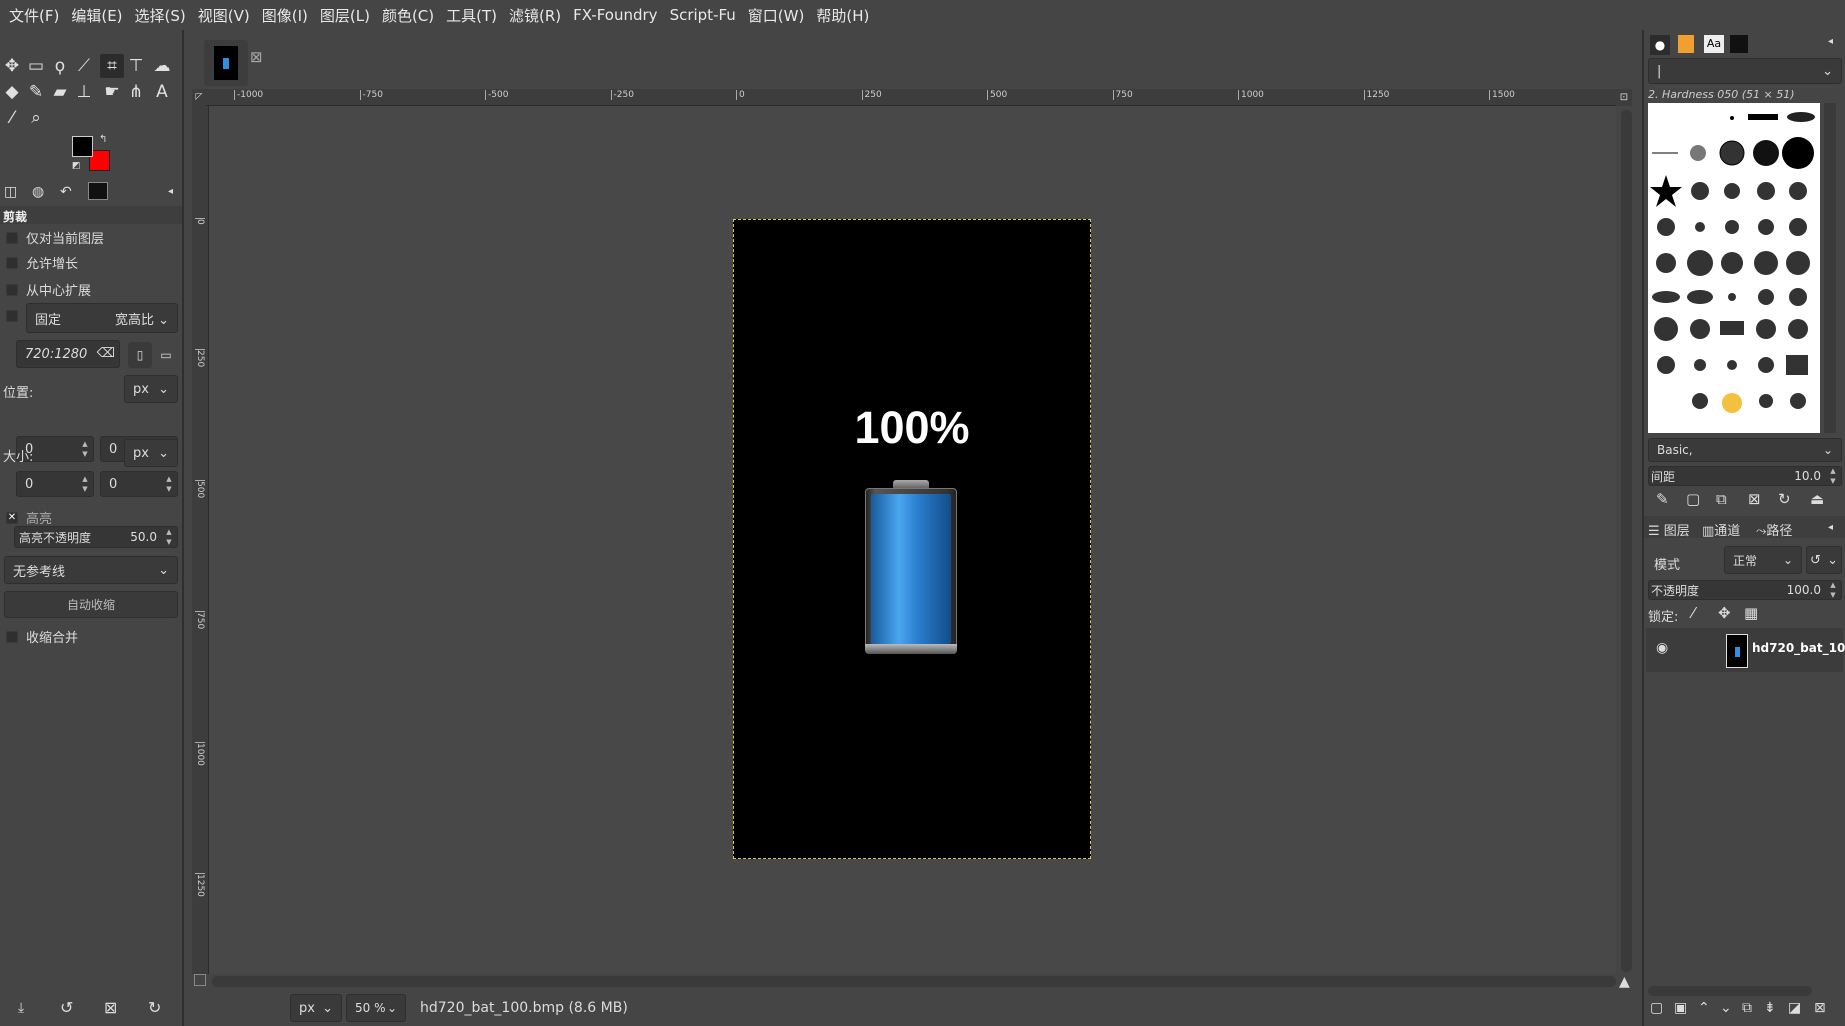 Image resolution: width=1845 pixels, height=1026 pixels. I want to click on menu-item: FX-Foundry, so click(615, 15).